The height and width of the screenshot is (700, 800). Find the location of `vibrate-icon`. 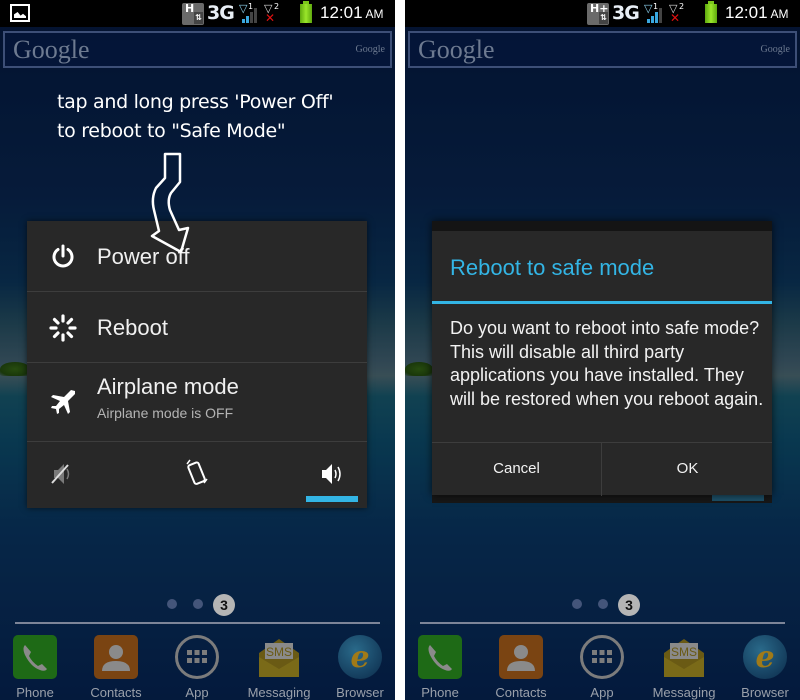

vibrate-icon is located at coordinates (197, 472).